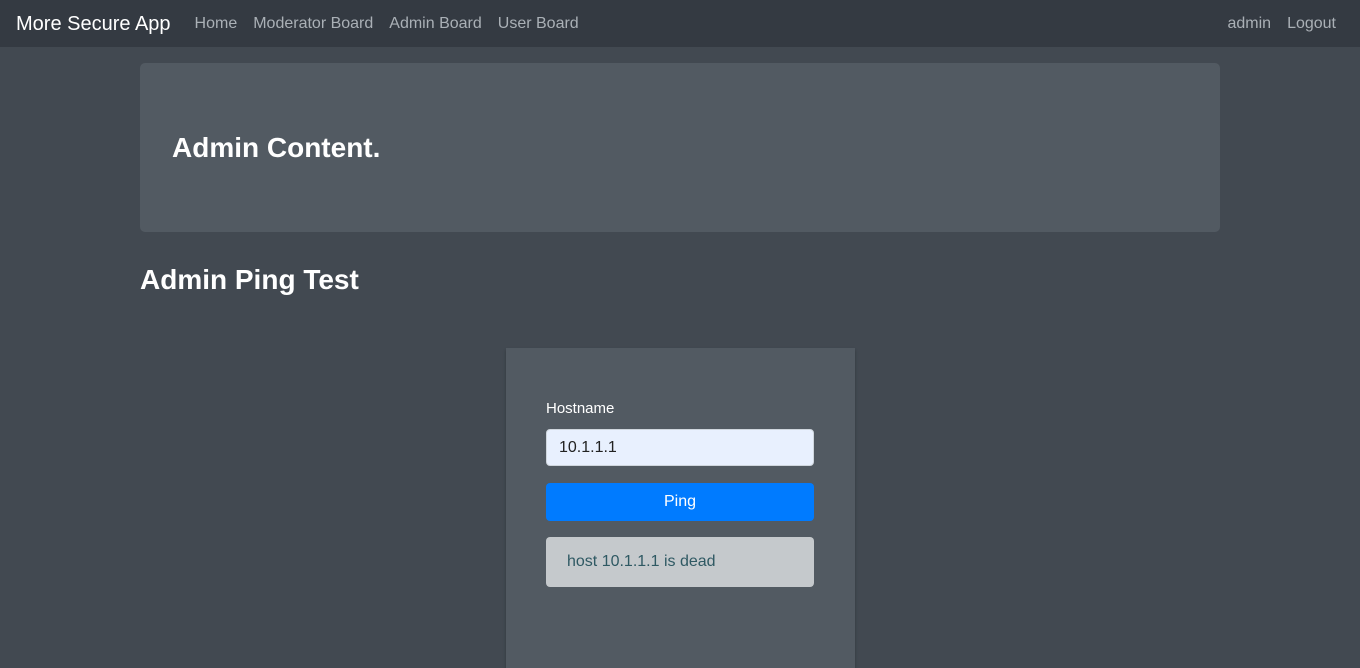 This screenshot has width=1360, height=668. I want to click on nav-logout-link: Logout, so click(1307, 24).